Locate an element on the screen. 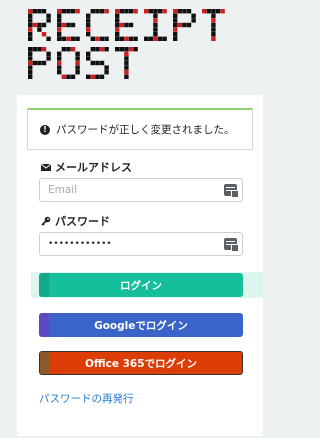  envelope-icon is located at coordinates (46, 167).